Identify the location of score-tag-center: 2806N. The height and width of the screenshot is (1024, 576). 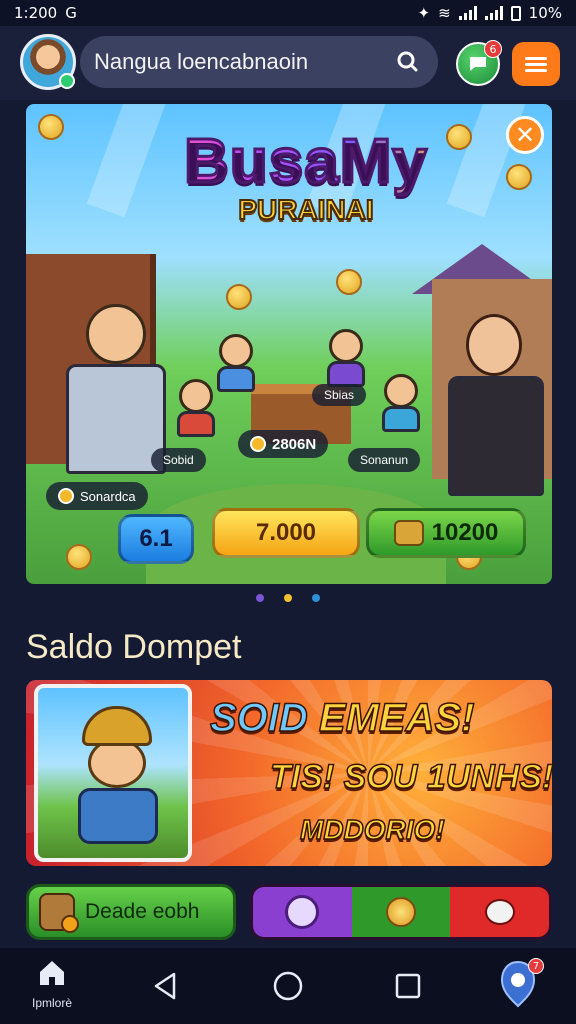
(283, 444).